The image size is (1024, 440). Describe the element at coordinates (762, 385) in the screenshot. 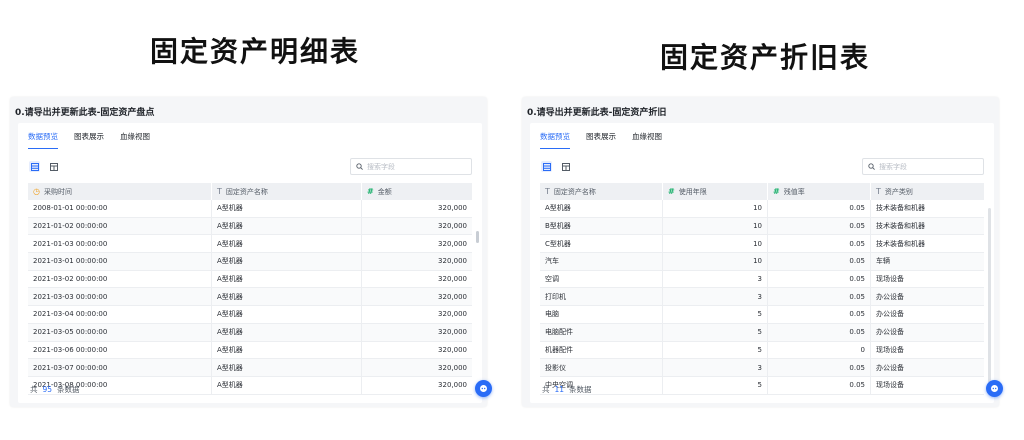

I see `table-row: 中央空调 5 0.05 现场设备` at that location.